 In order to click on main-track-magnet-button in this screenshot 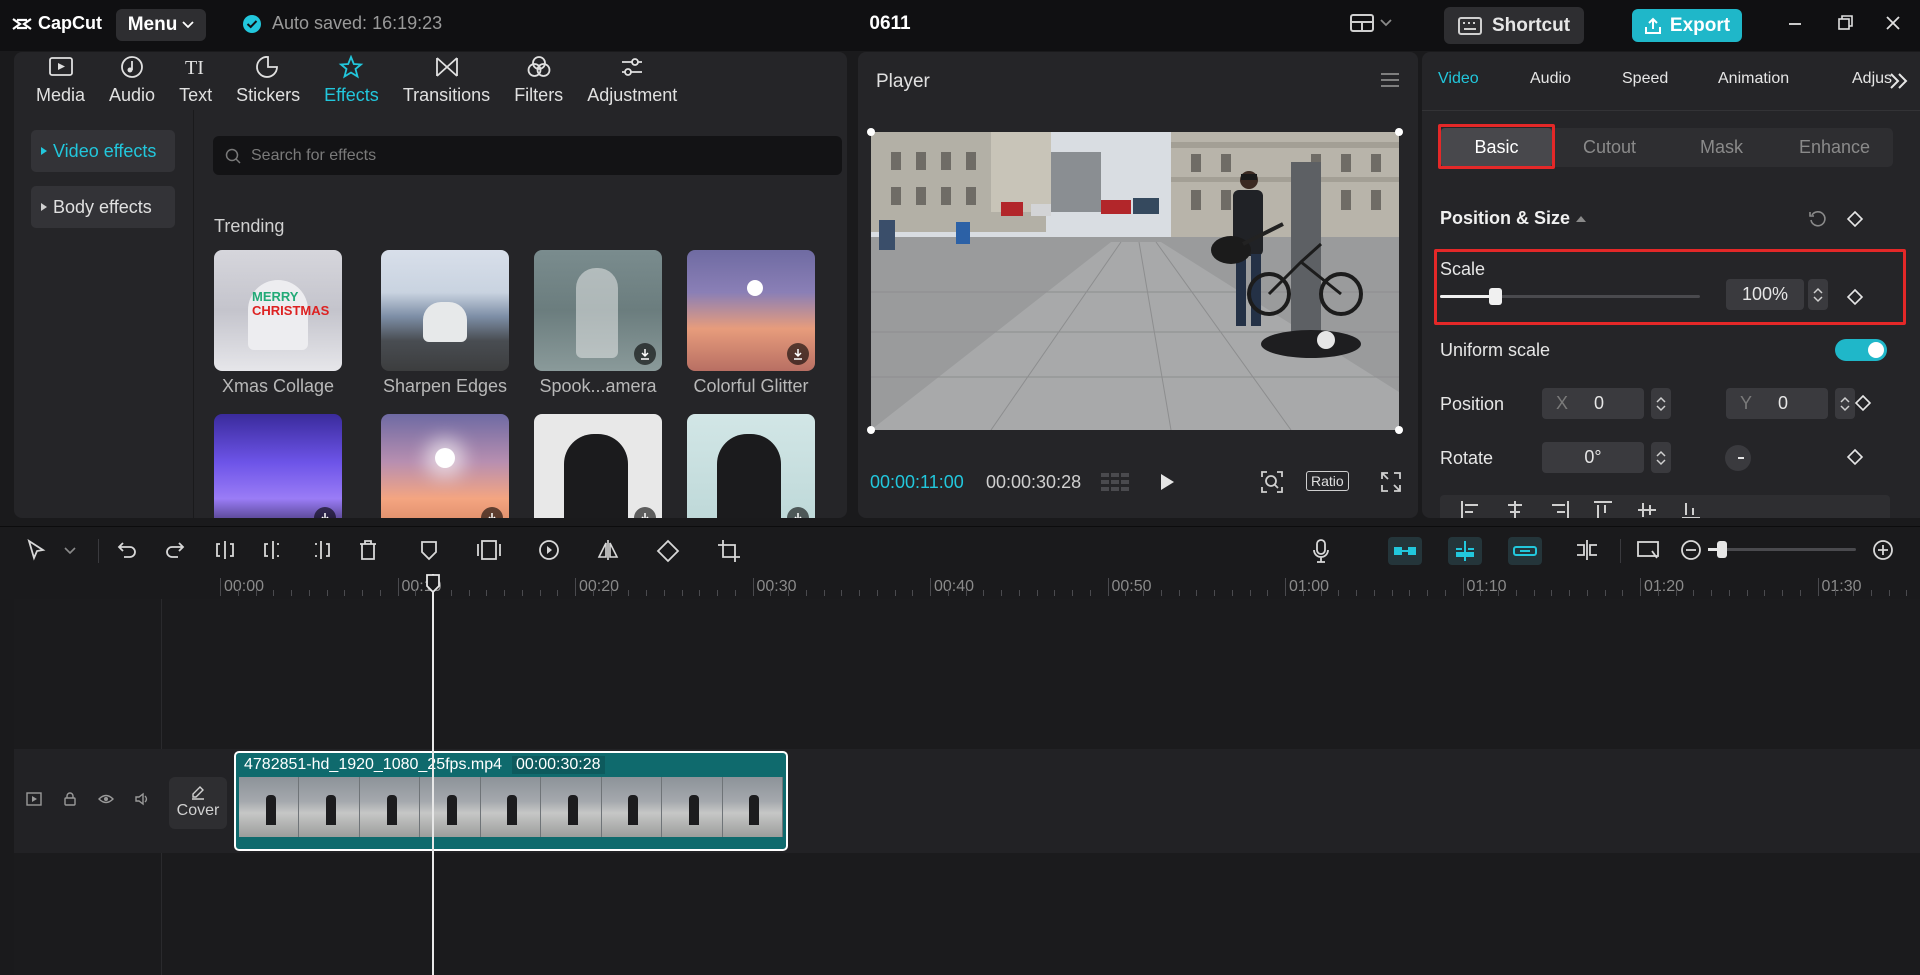, I will do `click(1405, 551)`.